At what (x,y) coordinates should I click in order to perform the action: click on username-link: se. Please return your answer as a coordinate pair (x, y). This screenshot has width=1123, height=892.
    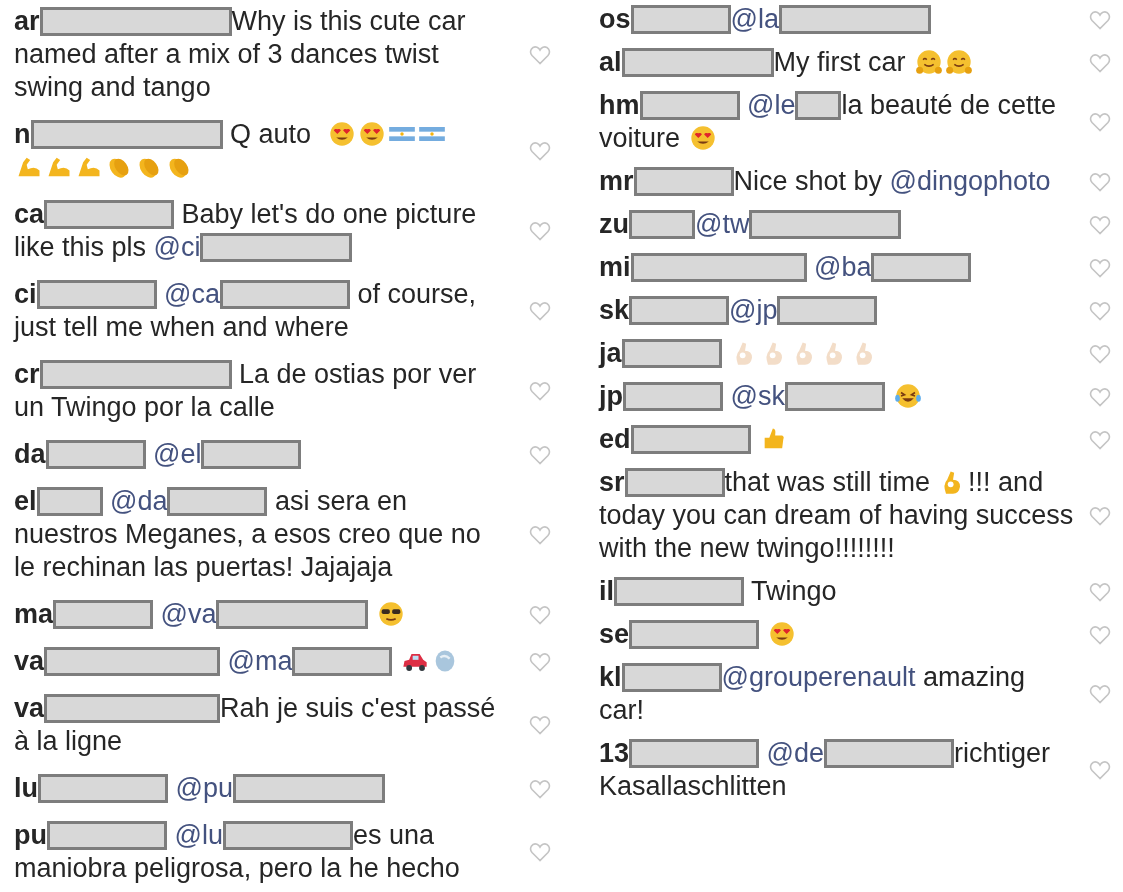
    Looking at the image, I should click on (614, 634).